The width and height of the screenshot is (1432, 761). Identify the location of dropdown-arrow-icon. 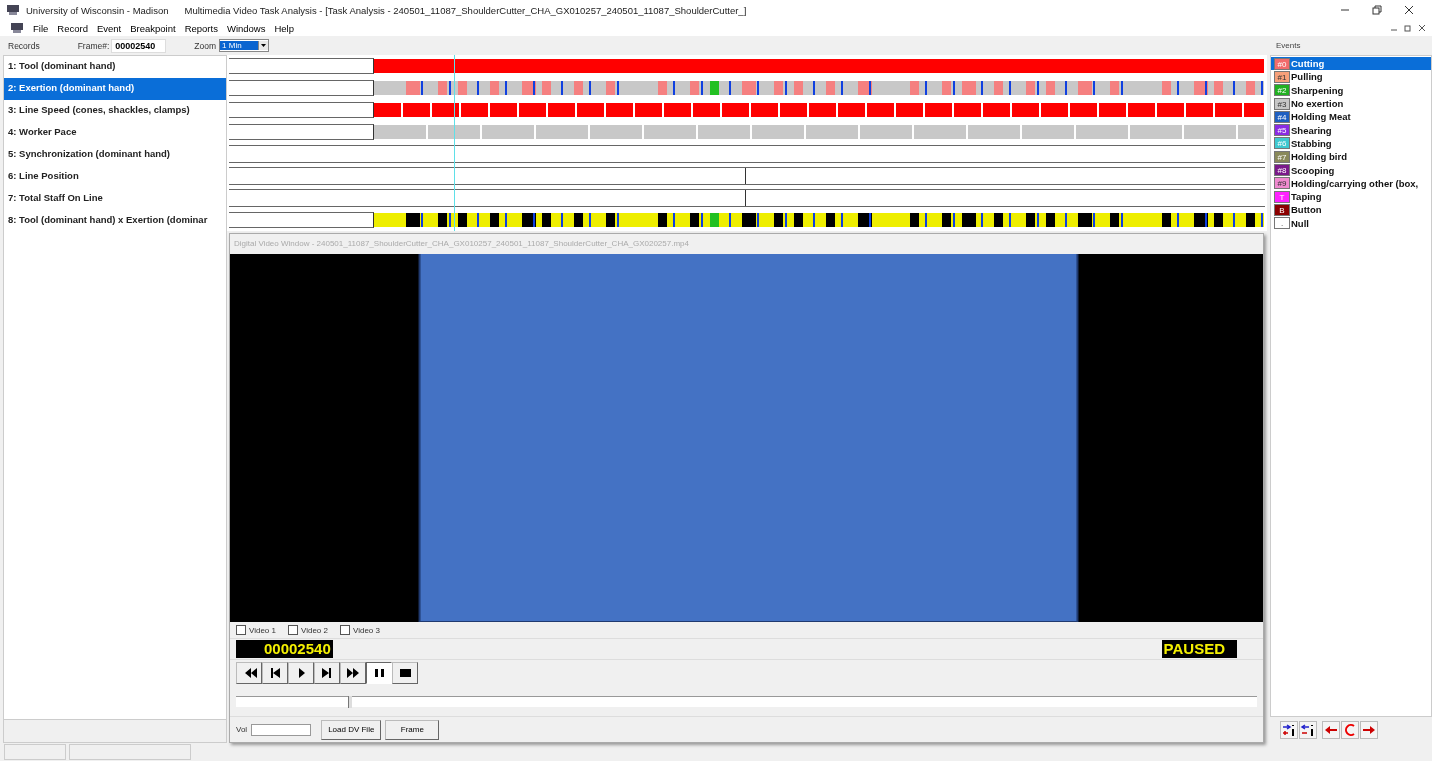
(263, 45).